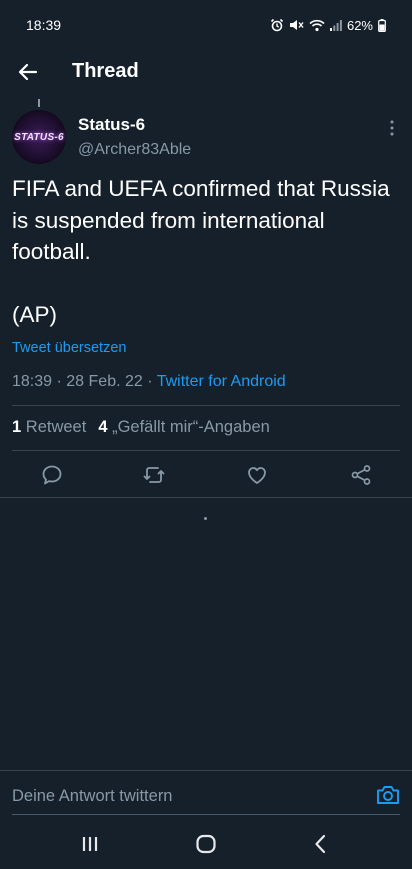 The width and height of the screenshot is (412, 869). Describe the element at coordinates (104, 381) in the screenshot. I see `tweet-date: 28 Feb. 22` at that location.